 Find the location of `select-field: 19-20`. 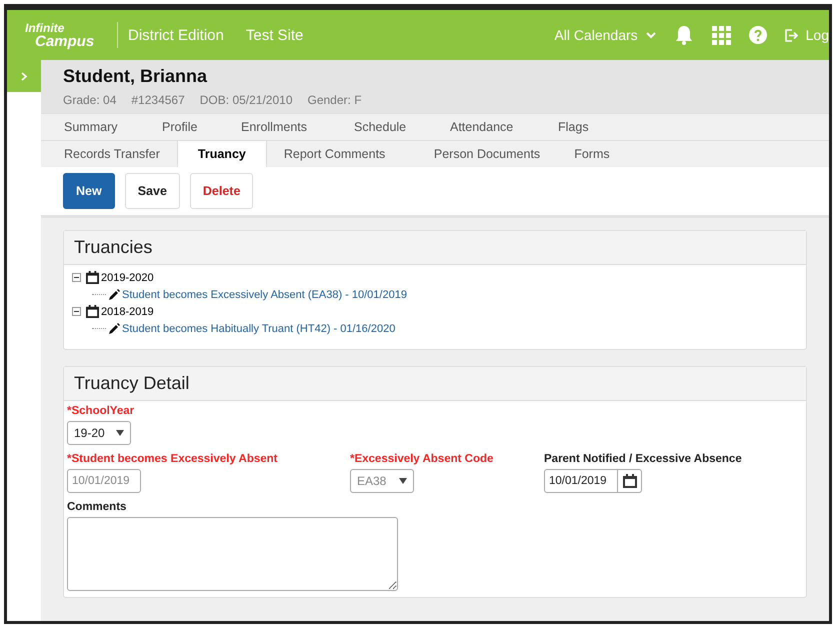

select-field: 19-20 is located at coordinates (99, 433).